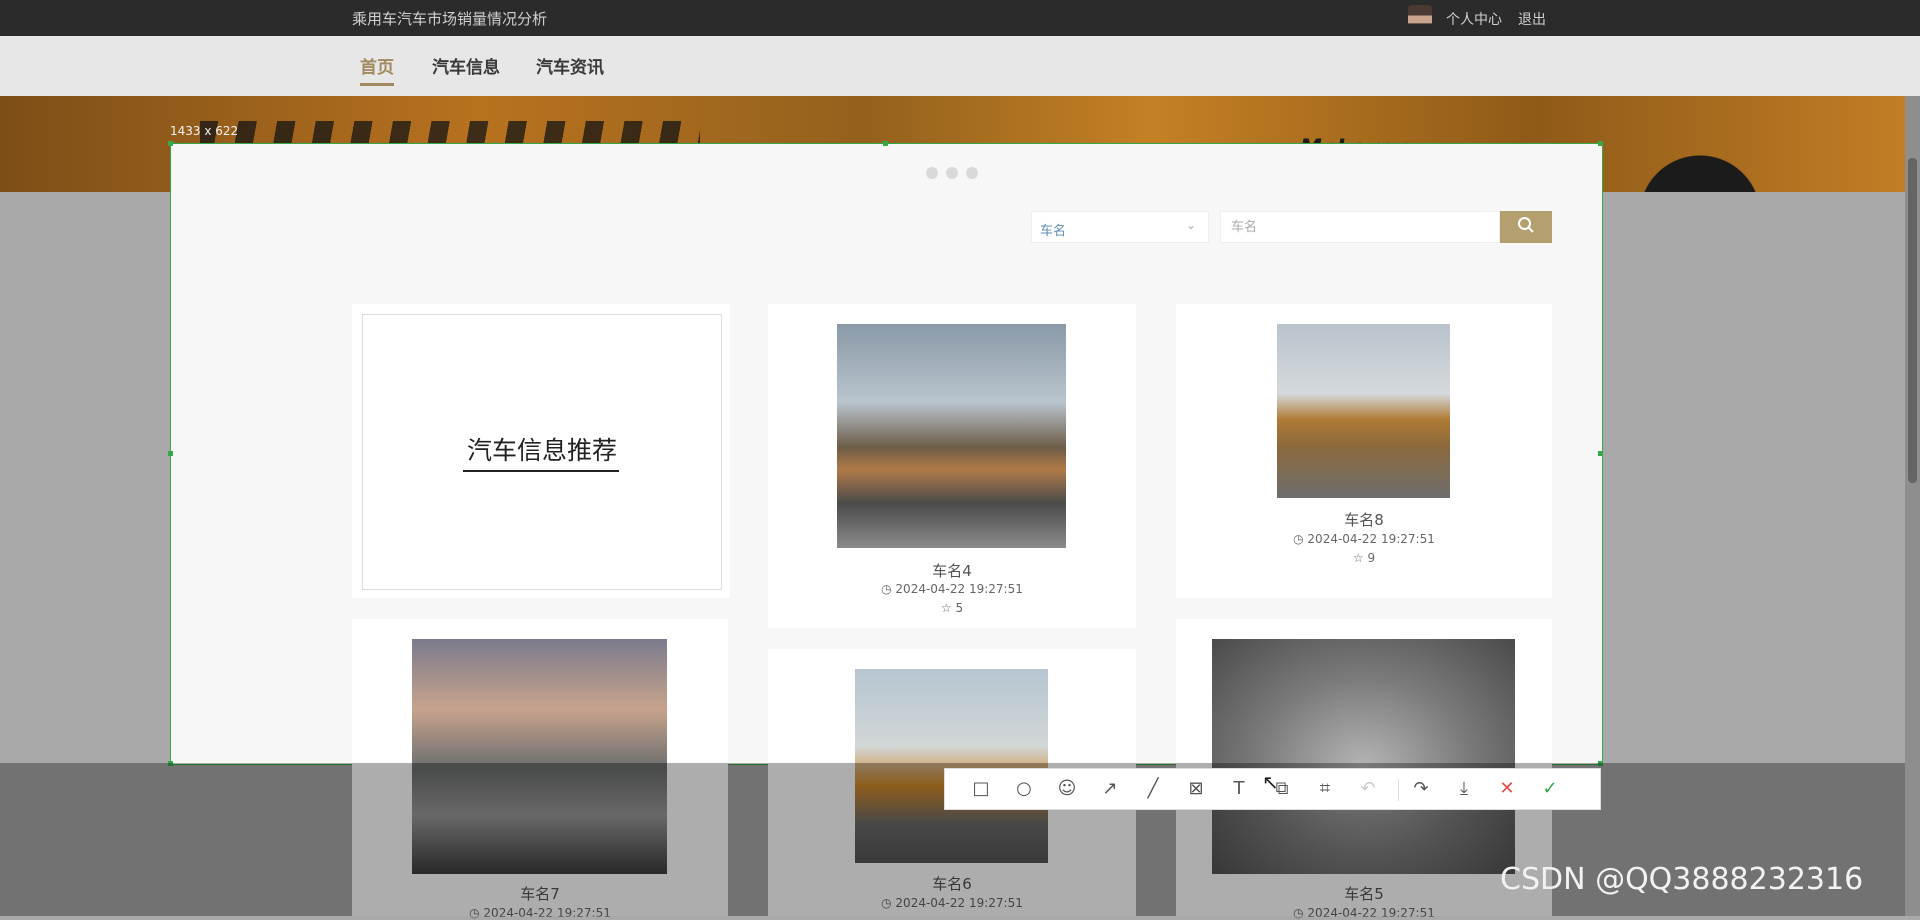 The width and height of the screenshot is (1920, 920). I want to click on toolbar-separator, so click(1398, 790).